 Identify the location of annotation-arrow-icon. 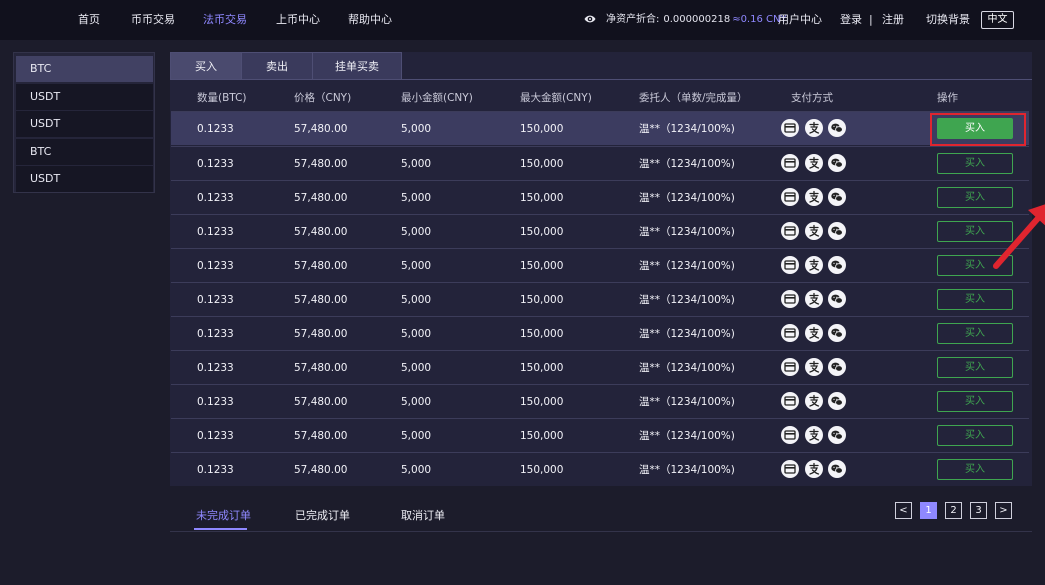
(1019, 236).